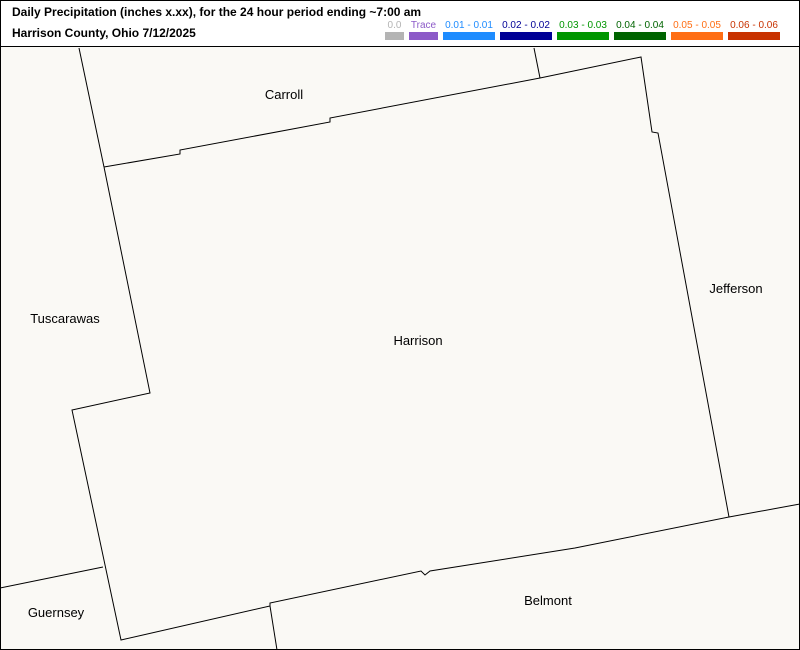 The image size is (800, 650). What do you see at coordinates (640, 25) in the screenshot?
I see `legend-label: 0.04 - 0.04` at bounding box center [640, 25].